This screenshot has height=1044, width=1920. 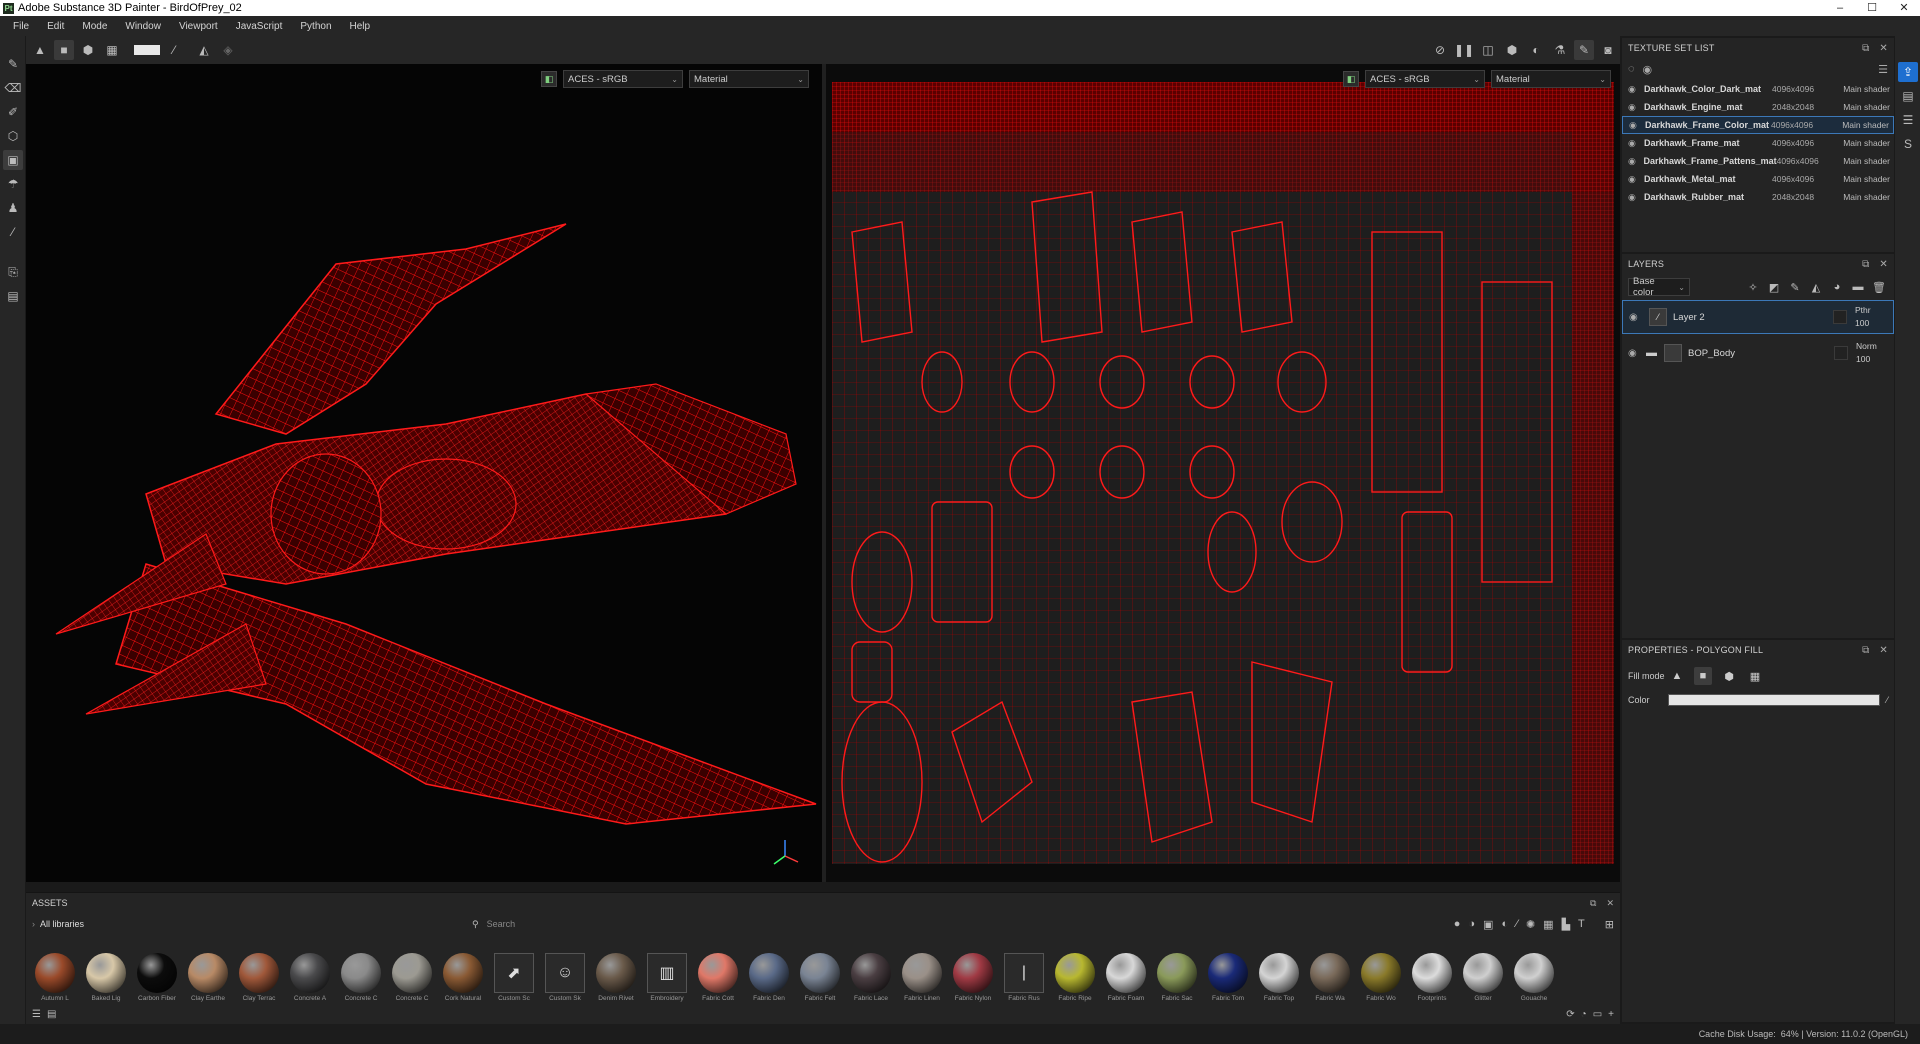 I want to click on asset-thumbnail: Fabric Foam, so click(x=1126, y=977).